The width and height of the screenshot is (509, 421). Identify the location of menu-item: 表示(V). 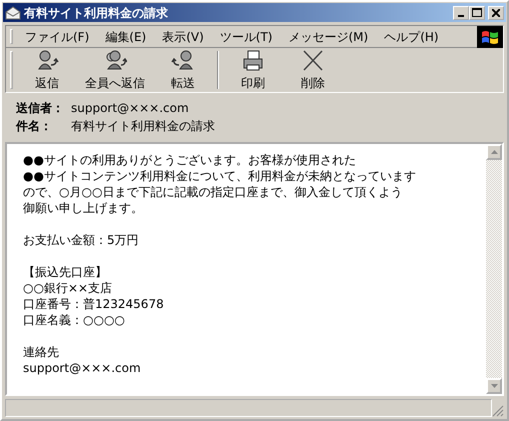
(183, 37).